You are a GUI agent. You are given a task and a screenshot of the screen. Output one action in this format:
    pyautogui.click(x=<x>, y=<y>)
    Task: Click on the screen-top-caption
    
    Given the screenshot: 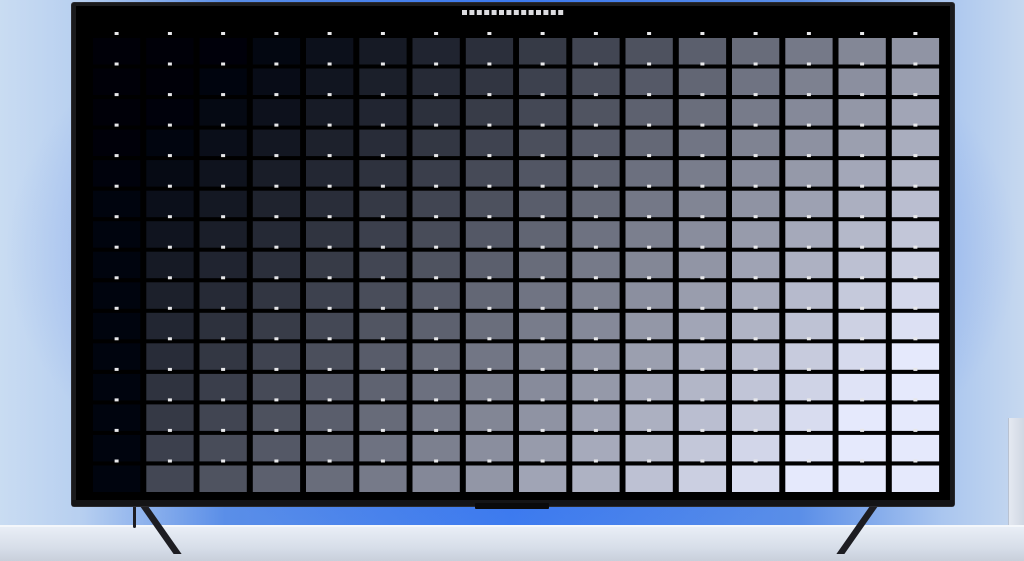 What is the action you would take?
    pyautogui.click(x=514, y=12)
    